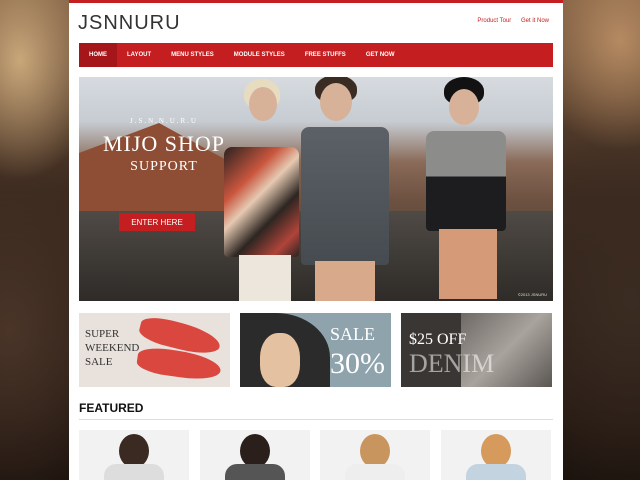 Image resolution: width=640 pixels, height=480 pixels. Describe the element at coordinates (163, 121) in the screenshot. I see `hero-kicker: J.S.N.N.U.R.U` at that location.